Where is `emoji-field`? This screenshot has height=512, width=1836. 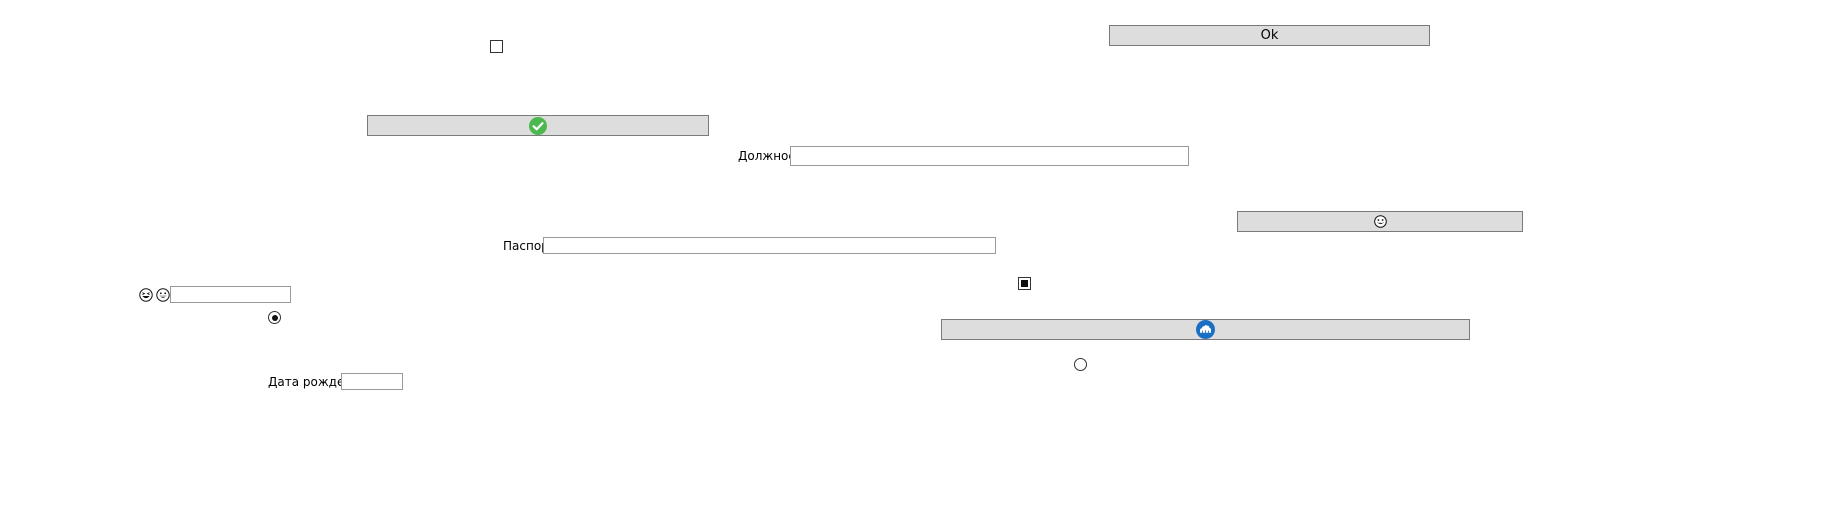 emoji-field is located at coordinates (230, 294).